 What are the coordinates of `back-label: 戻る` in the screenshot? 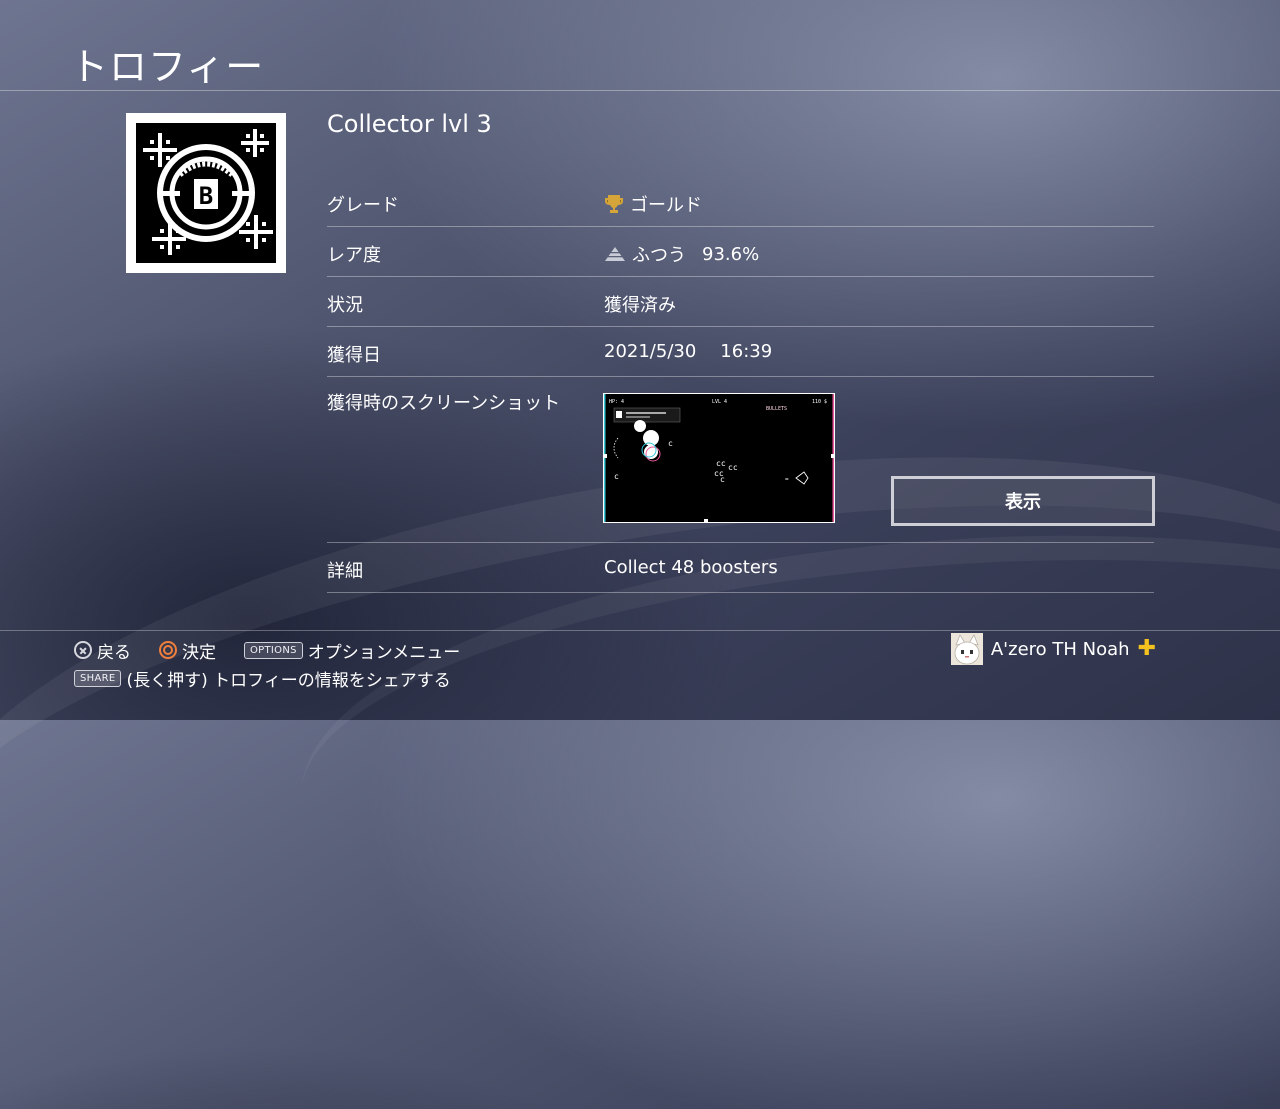 It's located at (114, 652).